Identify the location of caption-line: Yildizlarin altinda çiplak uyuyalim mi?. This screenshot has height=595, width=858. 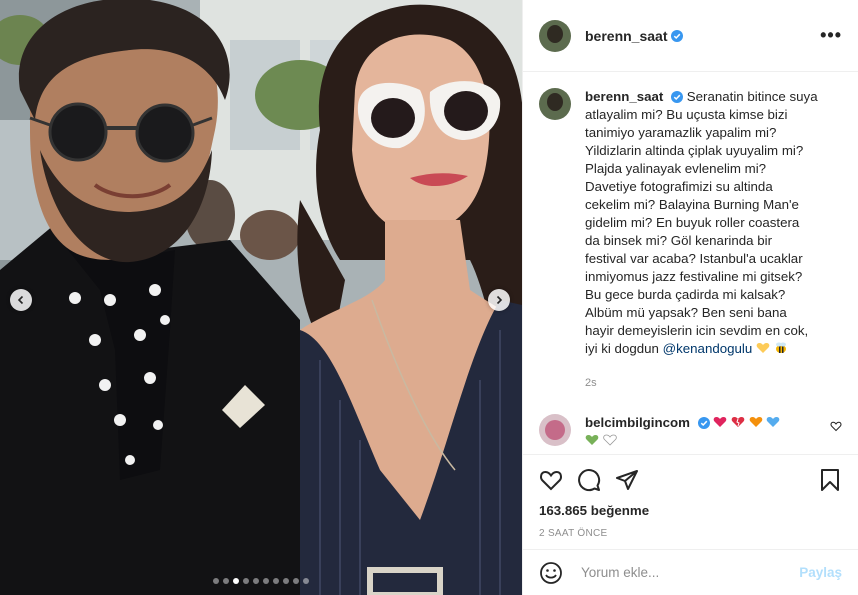
(694, 150).